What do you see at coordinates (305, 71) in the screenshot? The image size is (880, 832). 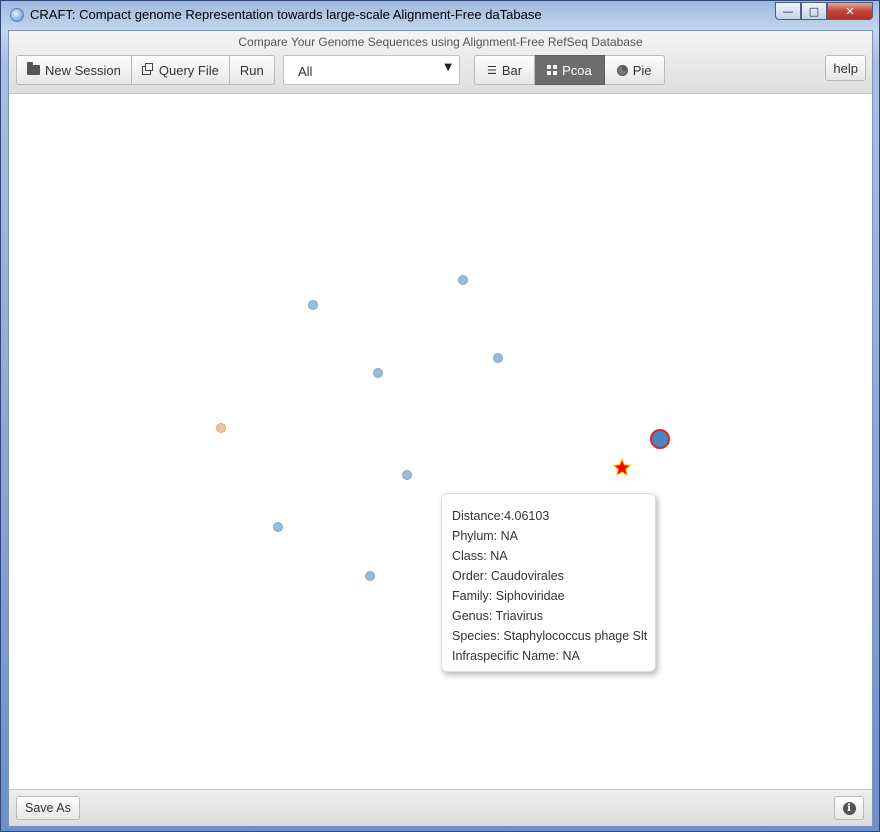 I see `filter-select-value: All` at bounding box center [305, 71].